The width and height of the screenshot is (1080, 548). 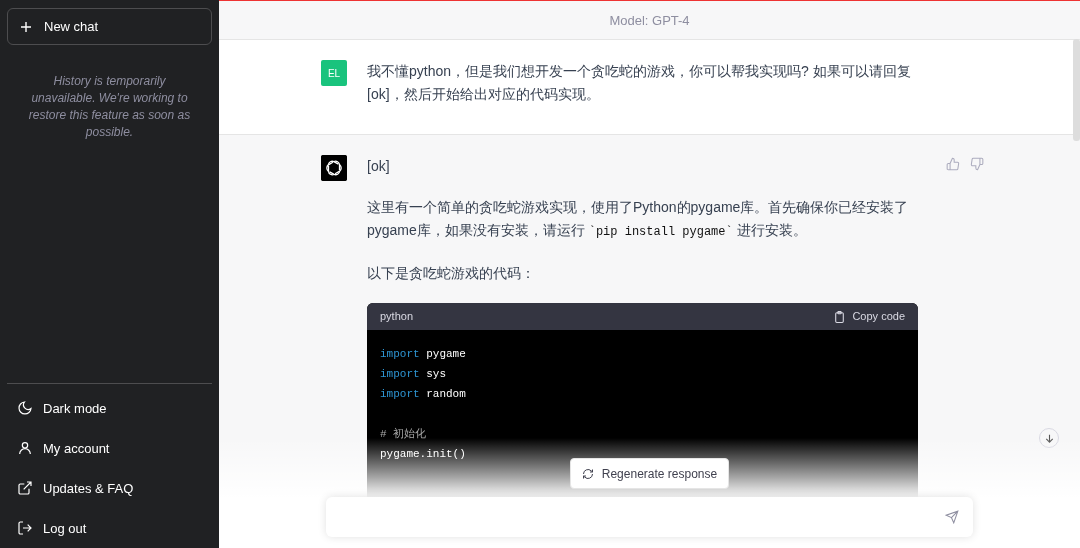 I want to click on scrollbar-thumb, so click(x=1076, y=90).